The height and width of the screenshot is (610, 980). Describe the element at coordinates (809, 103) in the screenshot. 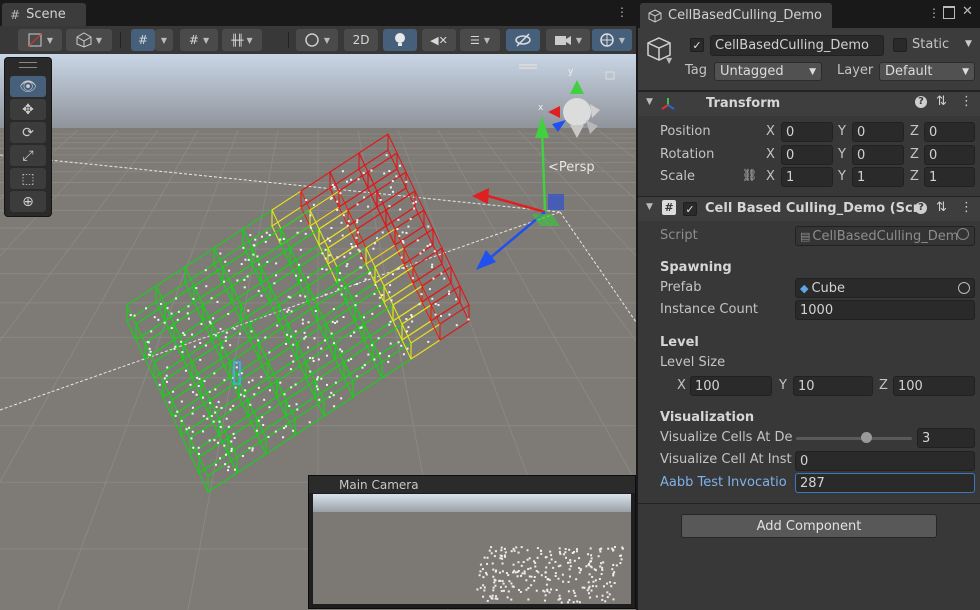

I see `transform-header: ▼ Transform ? ⇅ ⋮` at that location.